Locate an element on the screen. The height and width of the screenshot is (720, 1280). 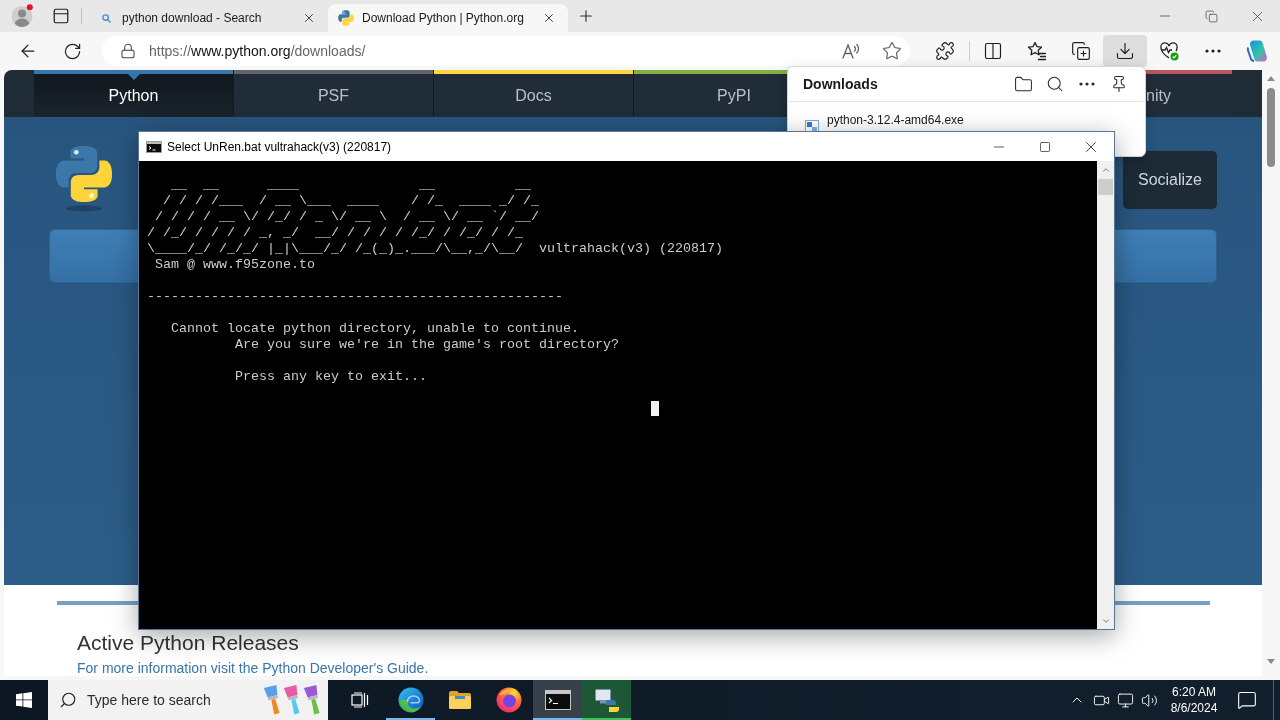
section-note: For more information visit the Python Developer's Guide. is located at coordinates (253, 668).